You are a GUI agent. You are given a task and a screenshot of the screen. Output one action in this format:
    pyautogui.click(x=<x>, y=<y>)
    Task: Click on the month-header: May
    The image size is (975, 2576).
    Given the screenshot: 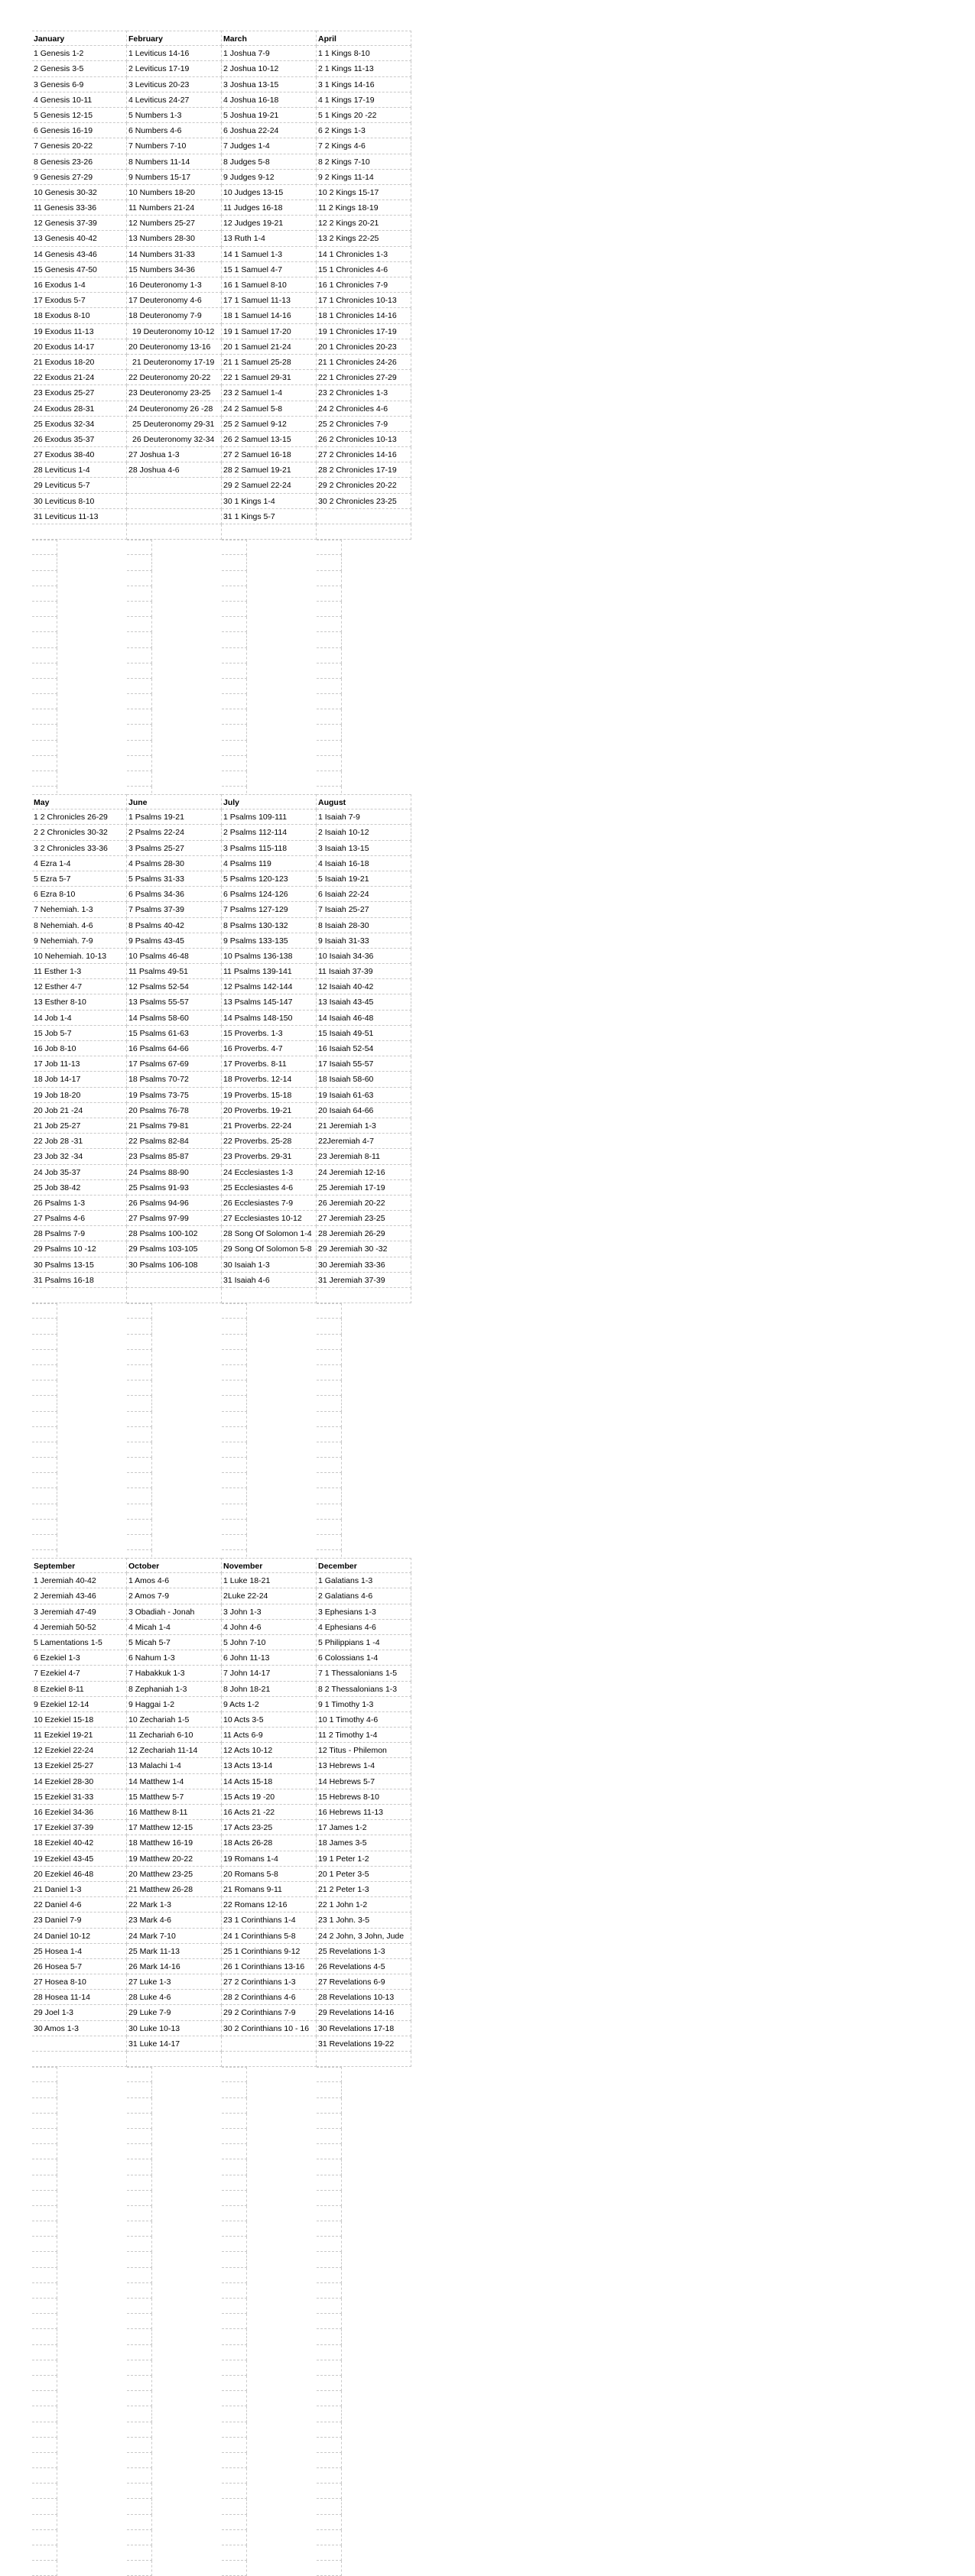 What is the action you would take?
    pyautogui.click(x=79, y=802)
    